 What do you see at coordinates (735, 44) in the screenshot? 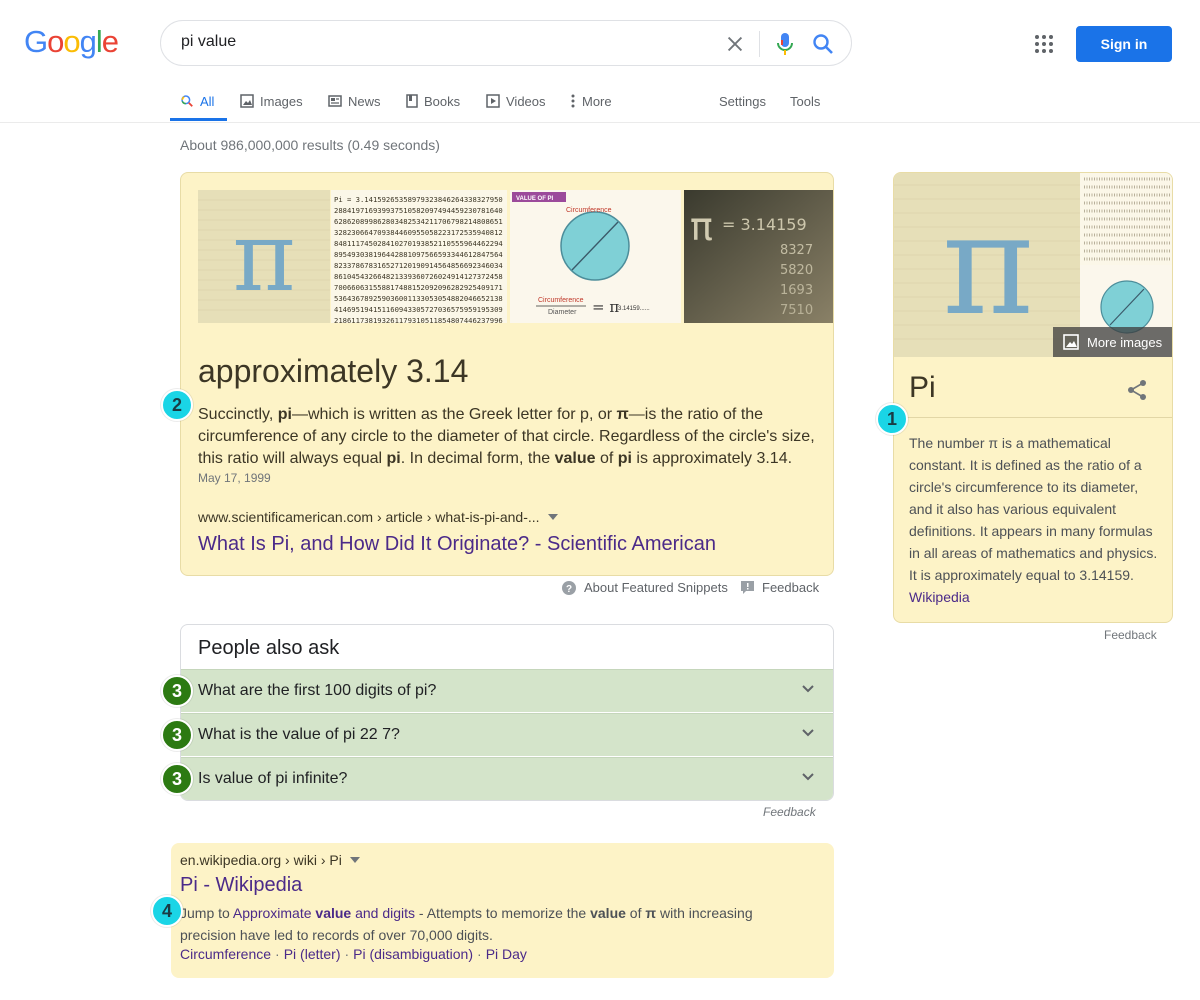
I see `clear-icon` at bounding box center [735, 44].